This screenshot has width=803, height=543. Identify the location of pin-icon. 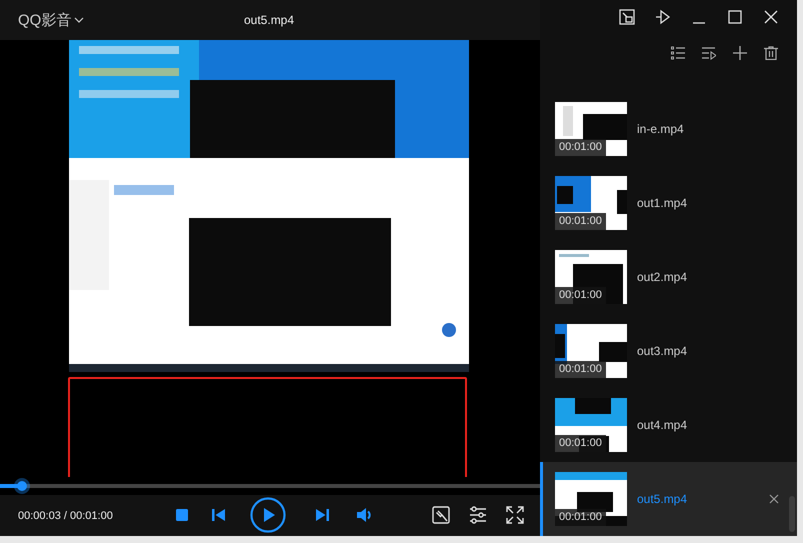
(663, 16).